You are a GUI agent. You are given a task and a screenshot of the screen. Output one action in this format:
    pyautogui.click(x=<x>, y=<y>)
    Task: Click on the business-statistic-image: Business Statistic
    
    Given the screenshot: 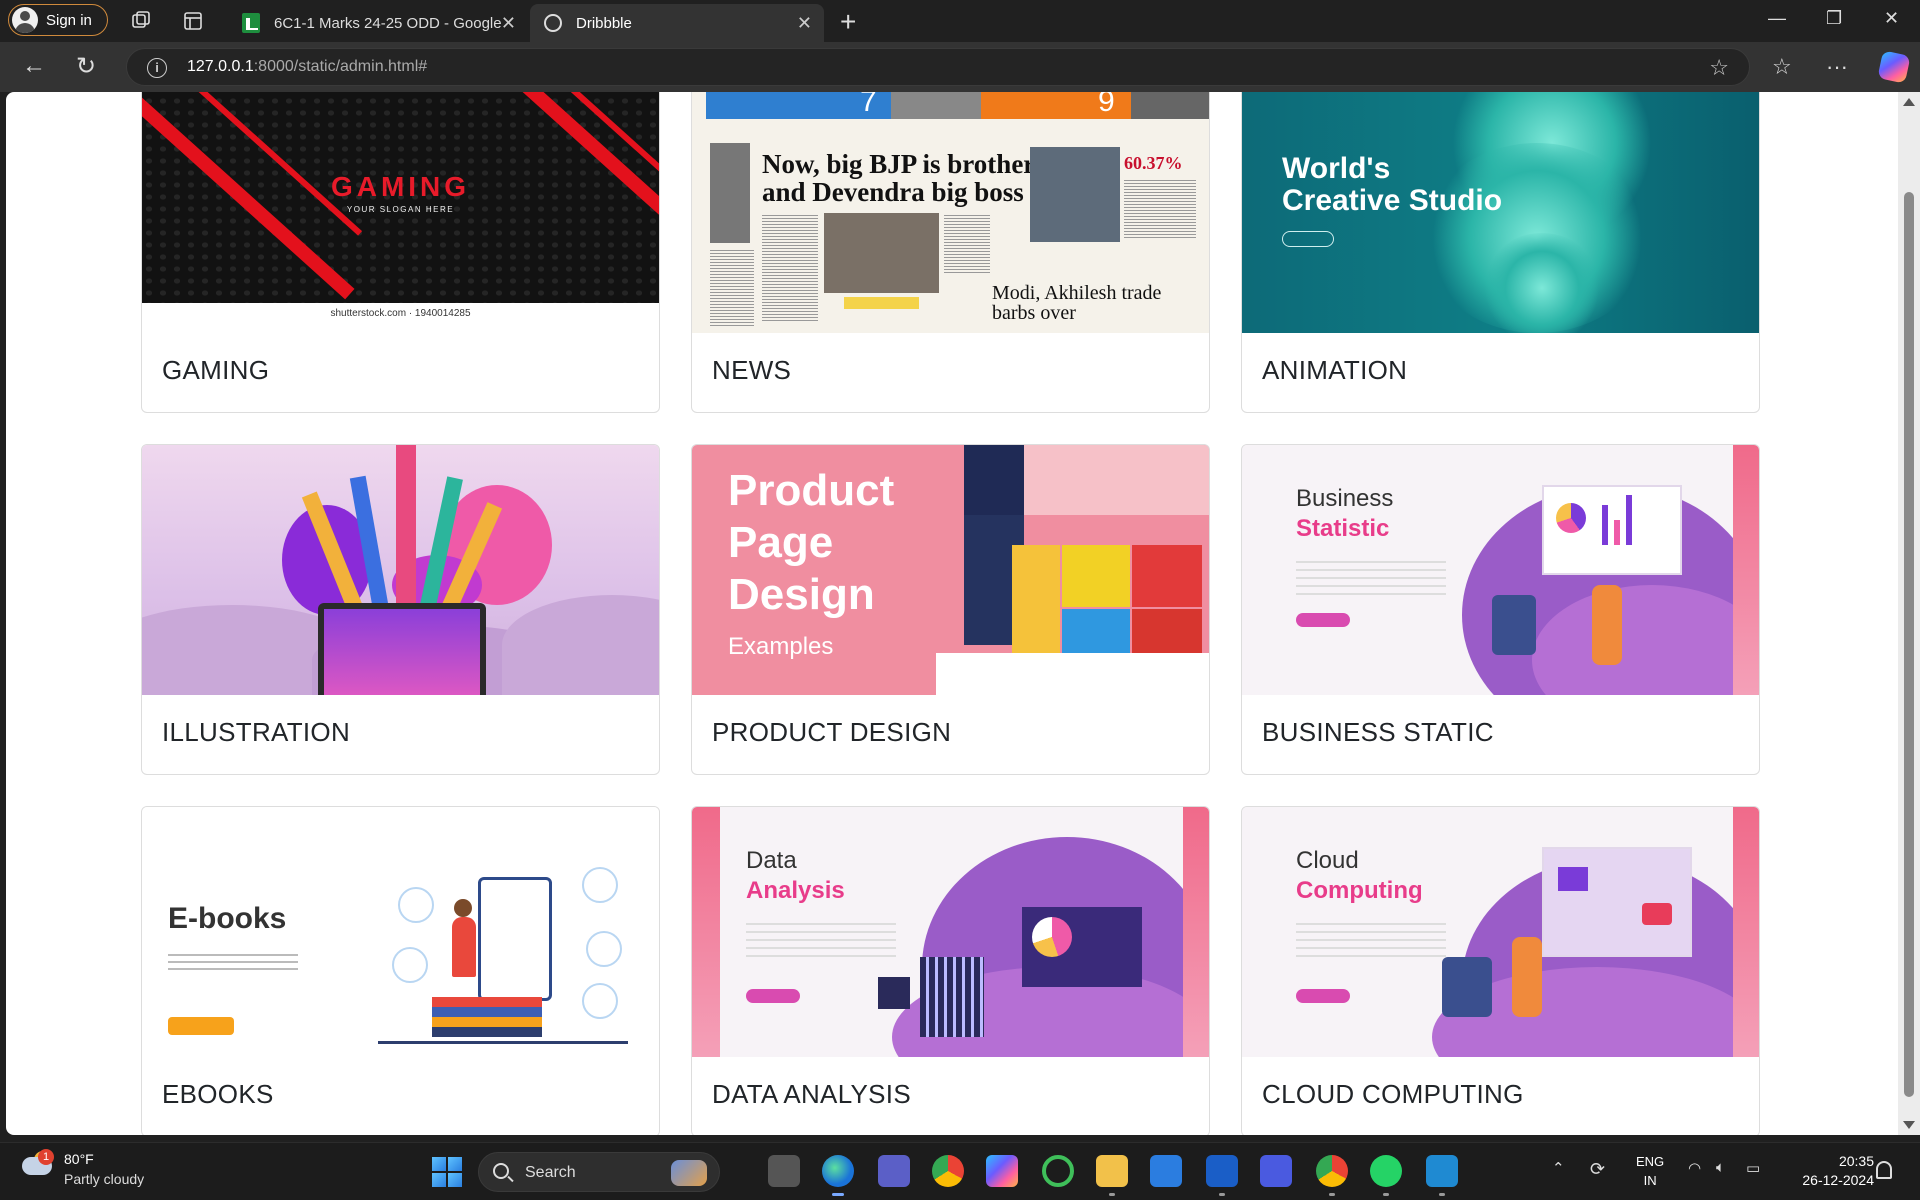 What is the action you would take?
    pyautogui.click(x=1500, y=570)
    